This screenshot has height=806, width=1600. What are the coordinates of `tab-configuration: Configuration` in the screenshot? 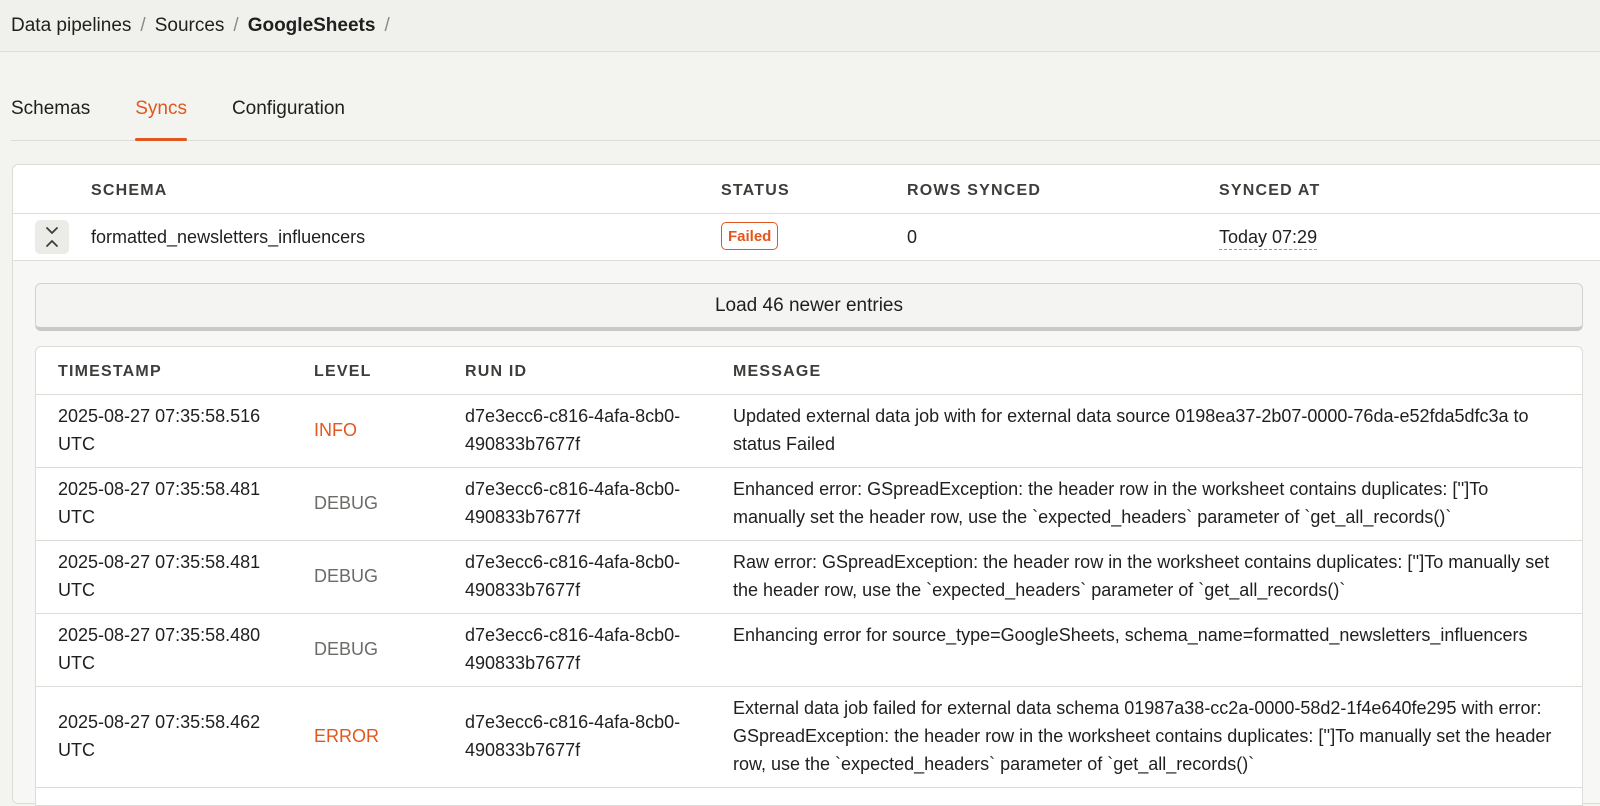 It's located at (288, 116).